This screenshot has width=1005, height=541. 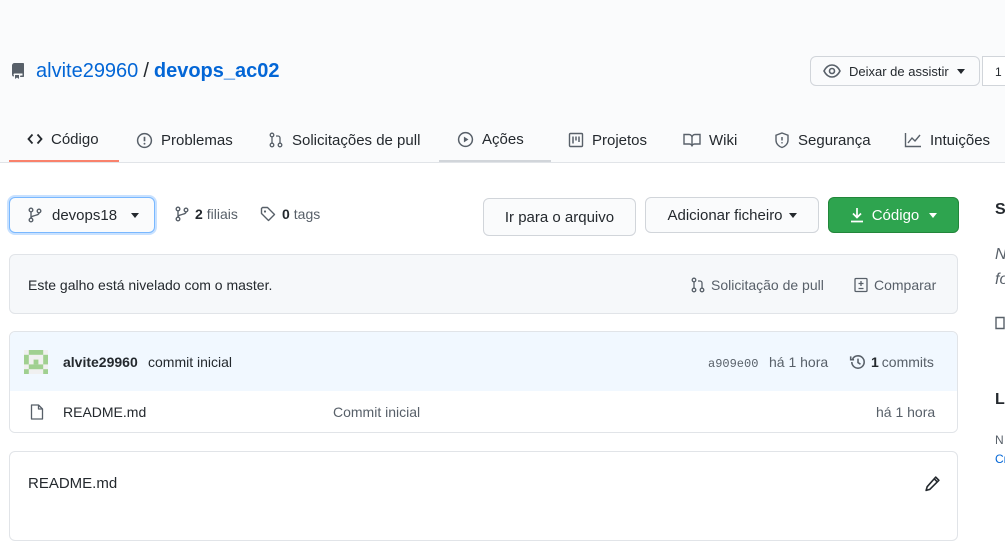 I want to click on branch-status-message: Este galho está nivelado com o master., so click(x=150, y=285).